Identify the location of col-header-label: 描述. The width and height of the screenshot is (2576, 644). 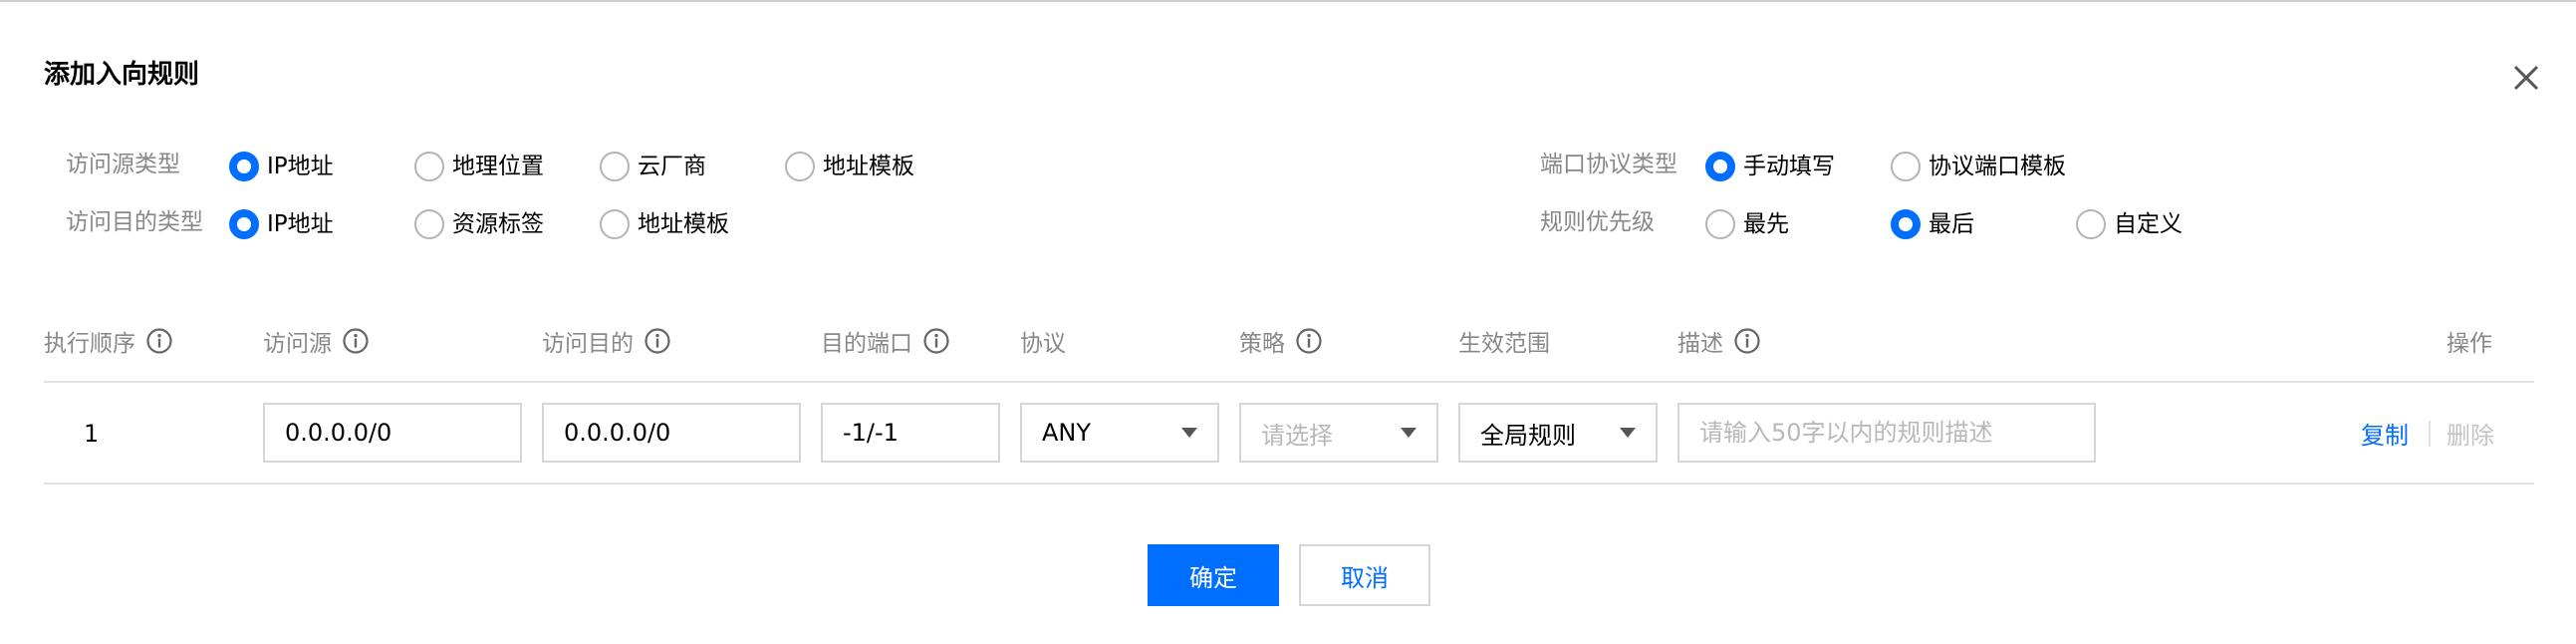
(1700, 344).